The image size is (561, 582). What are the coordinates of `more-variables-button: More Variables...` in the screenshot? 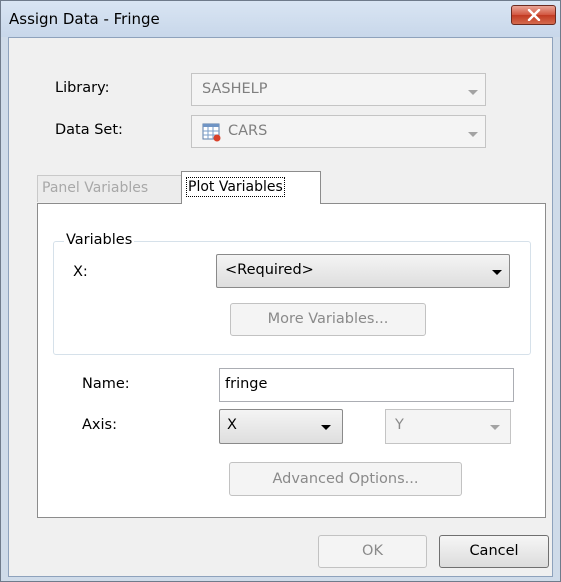 It's located at (328, 319).